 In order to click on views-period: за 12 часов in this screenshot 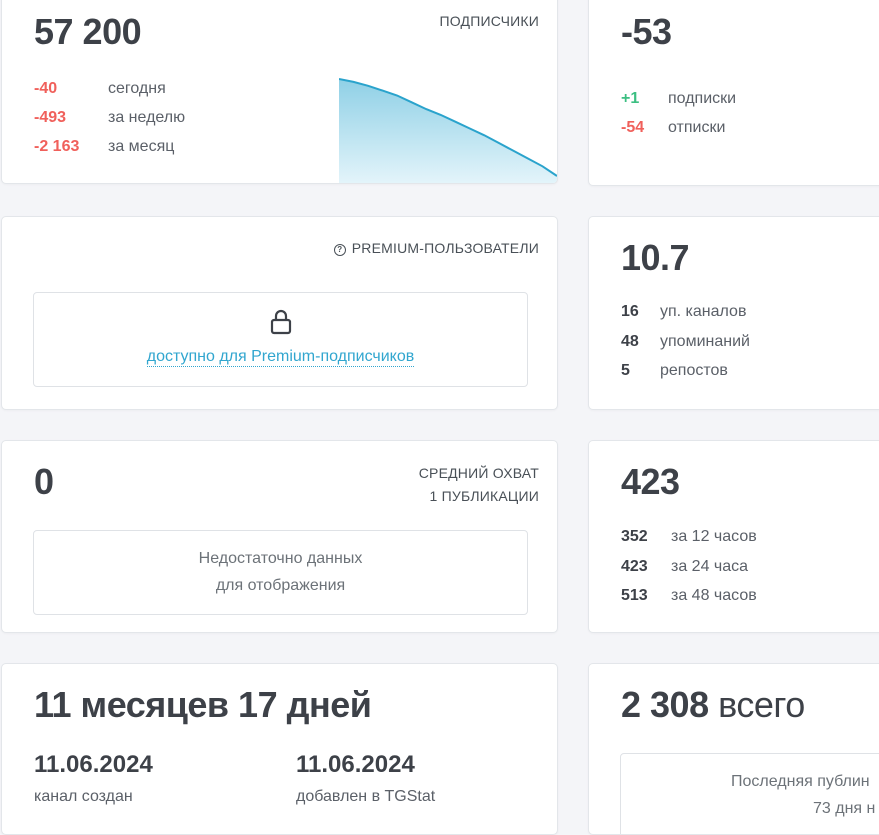, I will do `click(714, 536)`.